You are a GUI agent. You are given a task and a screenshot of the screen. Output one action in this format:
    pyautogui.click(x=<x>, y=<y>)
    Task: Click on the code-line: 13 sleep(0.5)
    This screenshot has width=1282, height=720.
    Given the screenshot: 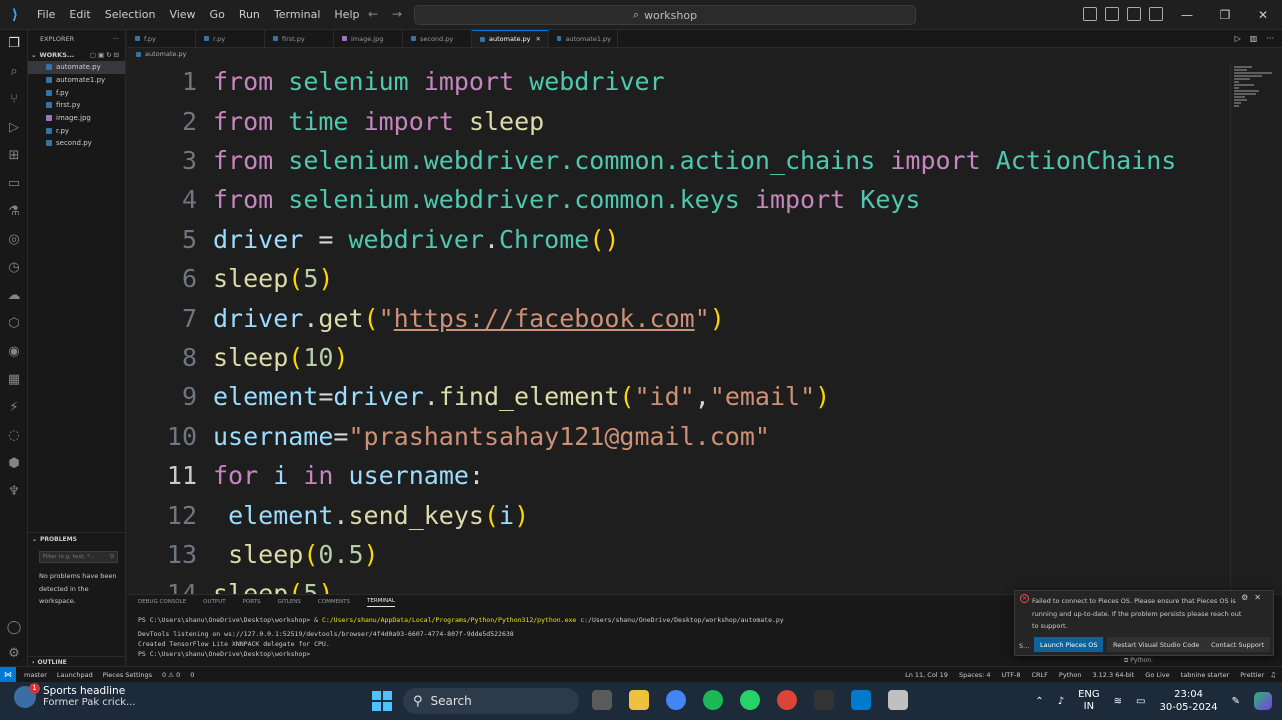 What is the action you would take?
    pyautogui.click(x=253, y=554)
    